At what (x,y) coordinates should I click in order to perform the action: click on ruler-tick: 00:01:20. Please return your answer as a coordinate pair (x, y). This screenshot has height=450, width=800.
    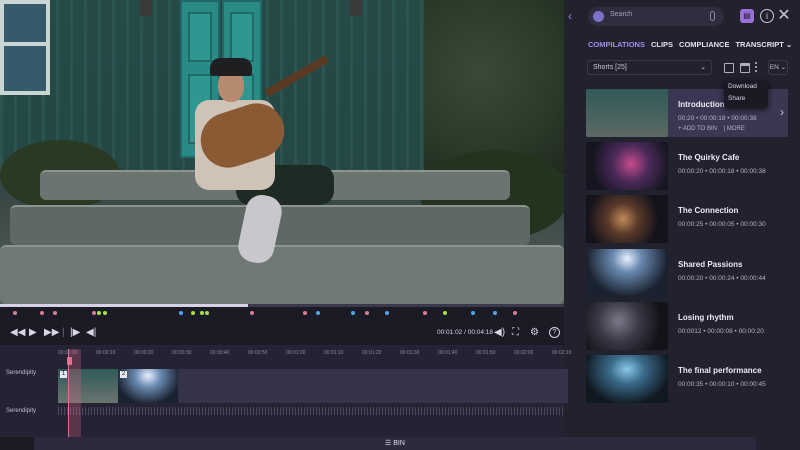
    Looking at the image, I should click on (372, 353).